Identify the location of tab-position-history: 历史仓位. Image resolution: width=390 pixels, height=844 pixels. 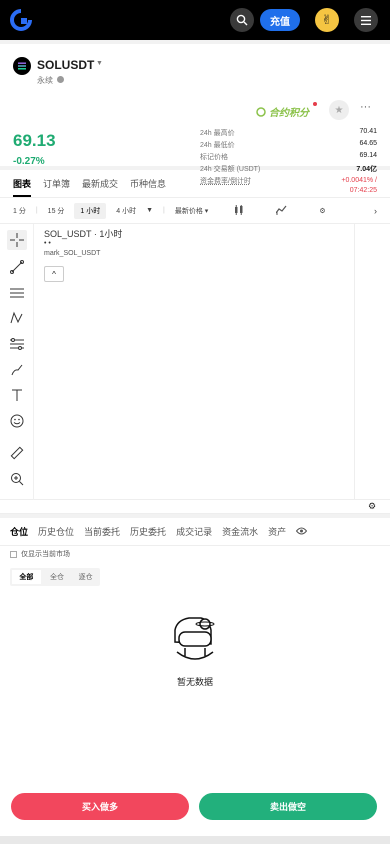
(56, 531).